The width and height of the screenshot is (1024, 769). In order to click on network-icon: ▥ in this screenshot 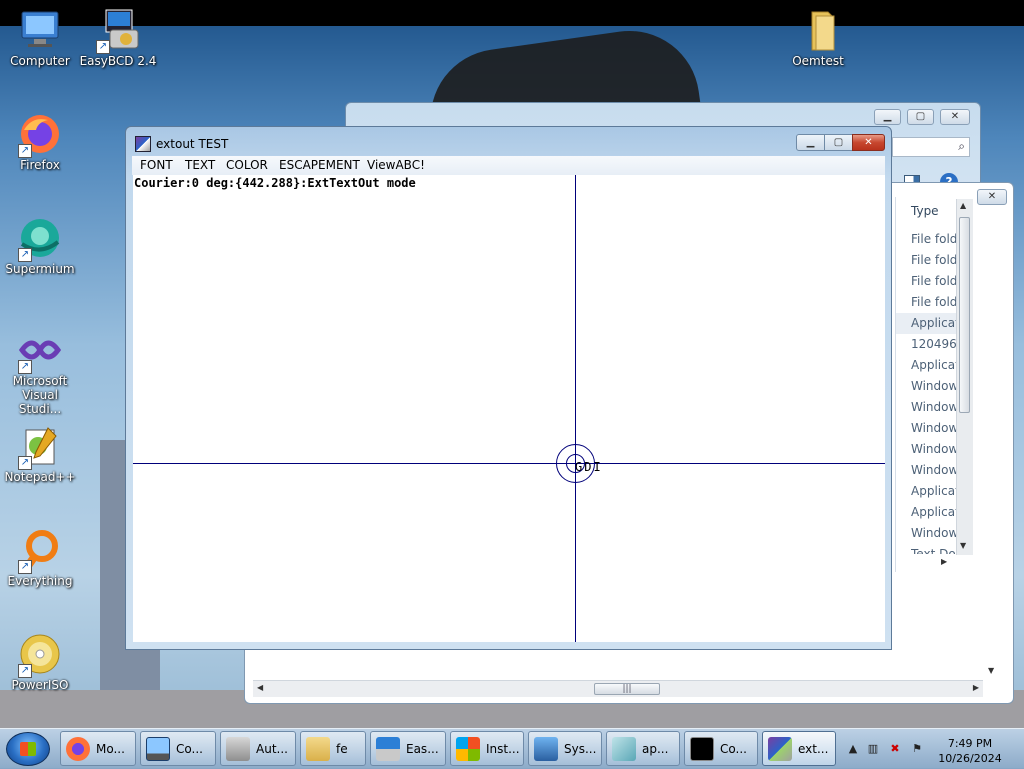, I will do `click(873, 749)`.